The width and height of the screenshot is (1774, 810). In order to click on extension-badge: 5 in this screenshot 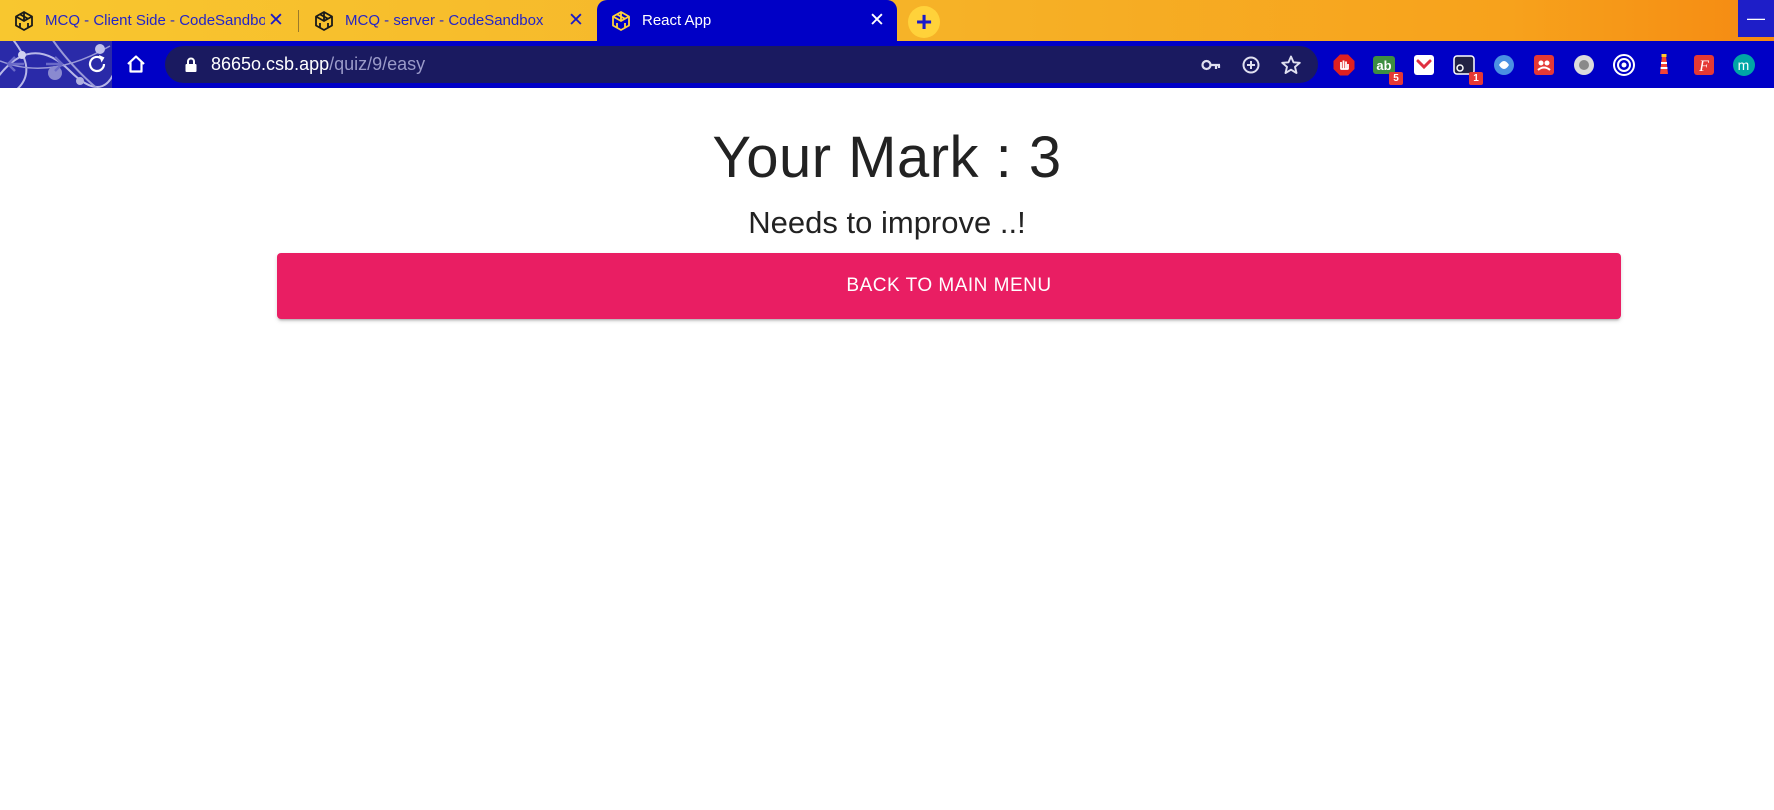, I will do `click(1396, 78)`.